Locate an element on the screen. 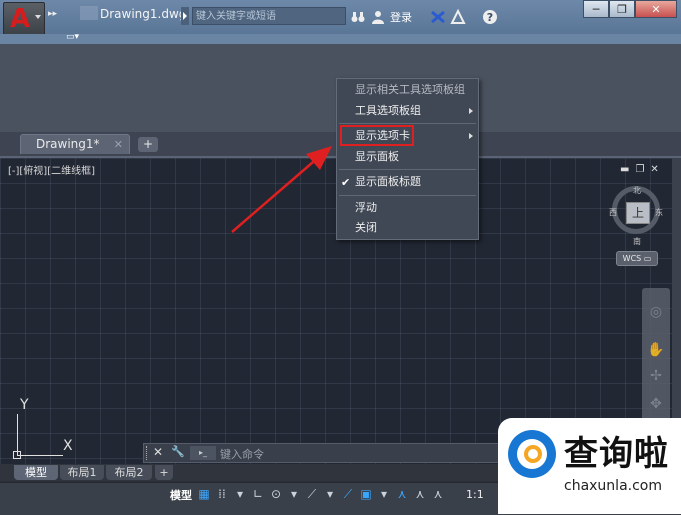 This screenshot has height=515, width=681. tab-layout2: 布局2 is located at coordinates (129, 472).